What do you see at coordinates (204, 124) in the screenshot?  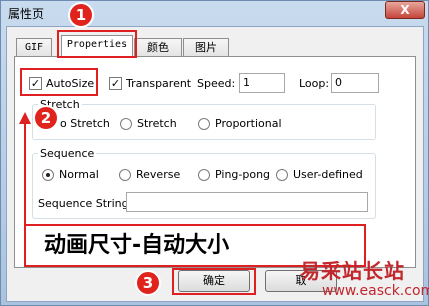 I see `proportional-radio` at bounding box center [204, 124].